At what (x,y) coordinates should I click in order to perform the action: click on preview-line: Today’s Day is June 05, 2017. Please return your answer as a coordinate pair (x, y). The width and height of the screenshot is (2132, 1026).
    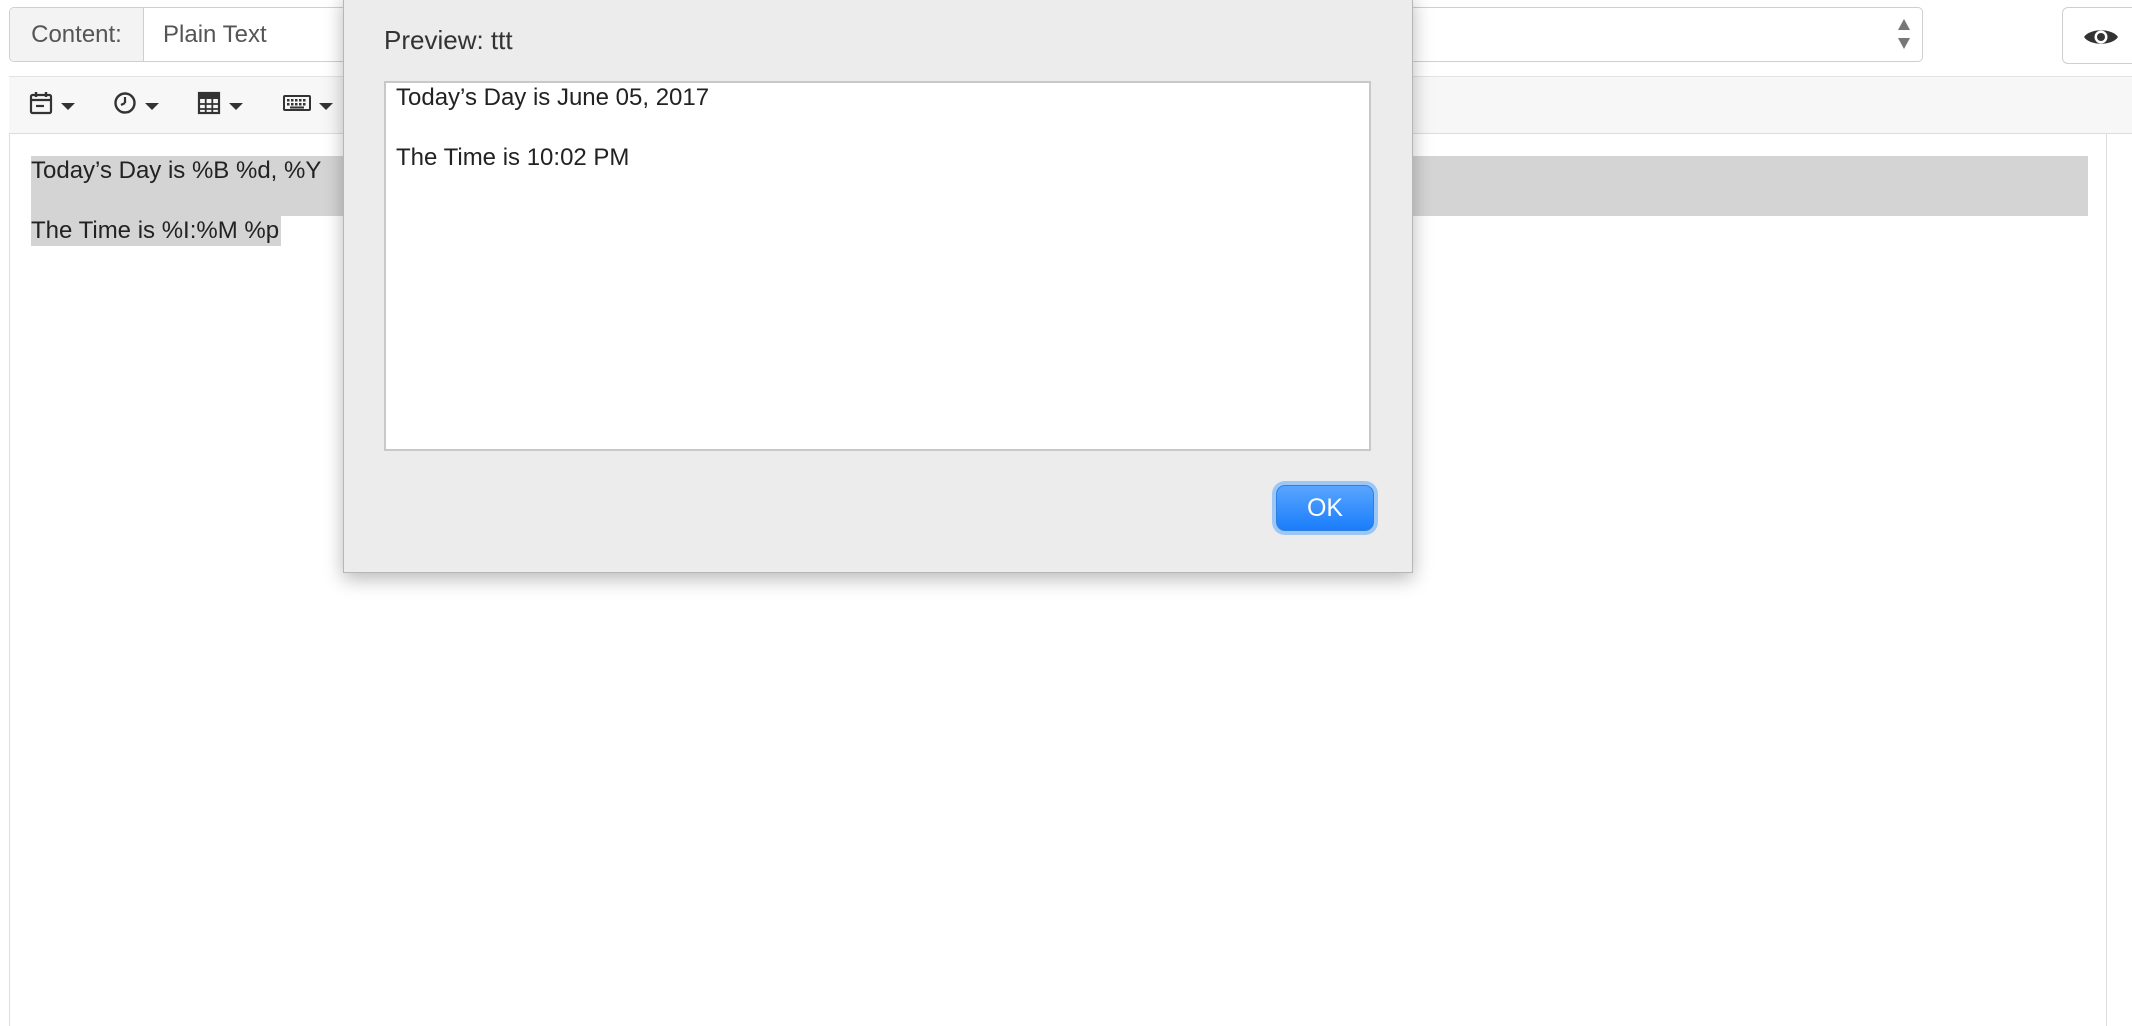
    Looking at the image, I should click on (553, 97).